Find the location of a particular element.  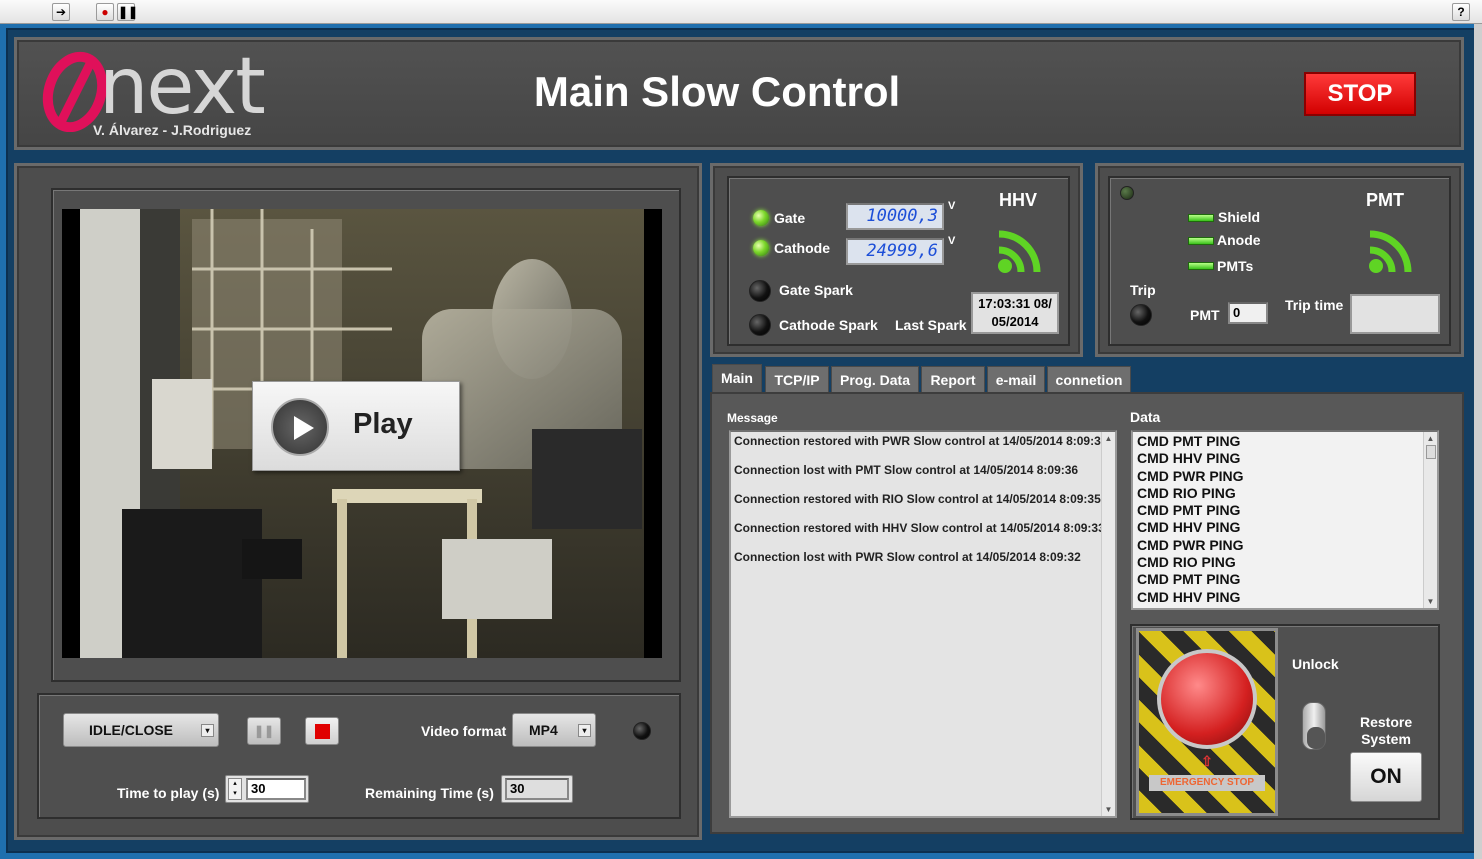

tab-email: e-mail is located at coordinates (1016, 379).